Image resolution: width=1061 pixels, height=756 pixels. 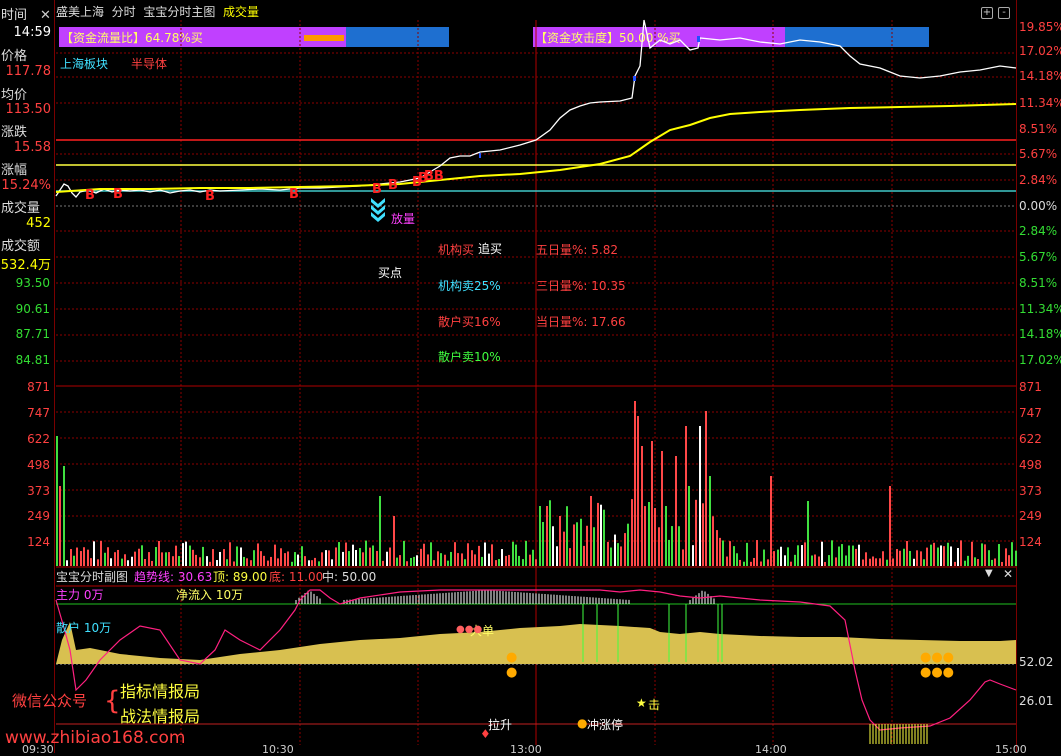 I want to click on net-inflow-label: 净流入 10万, so click(x=210, y=595).